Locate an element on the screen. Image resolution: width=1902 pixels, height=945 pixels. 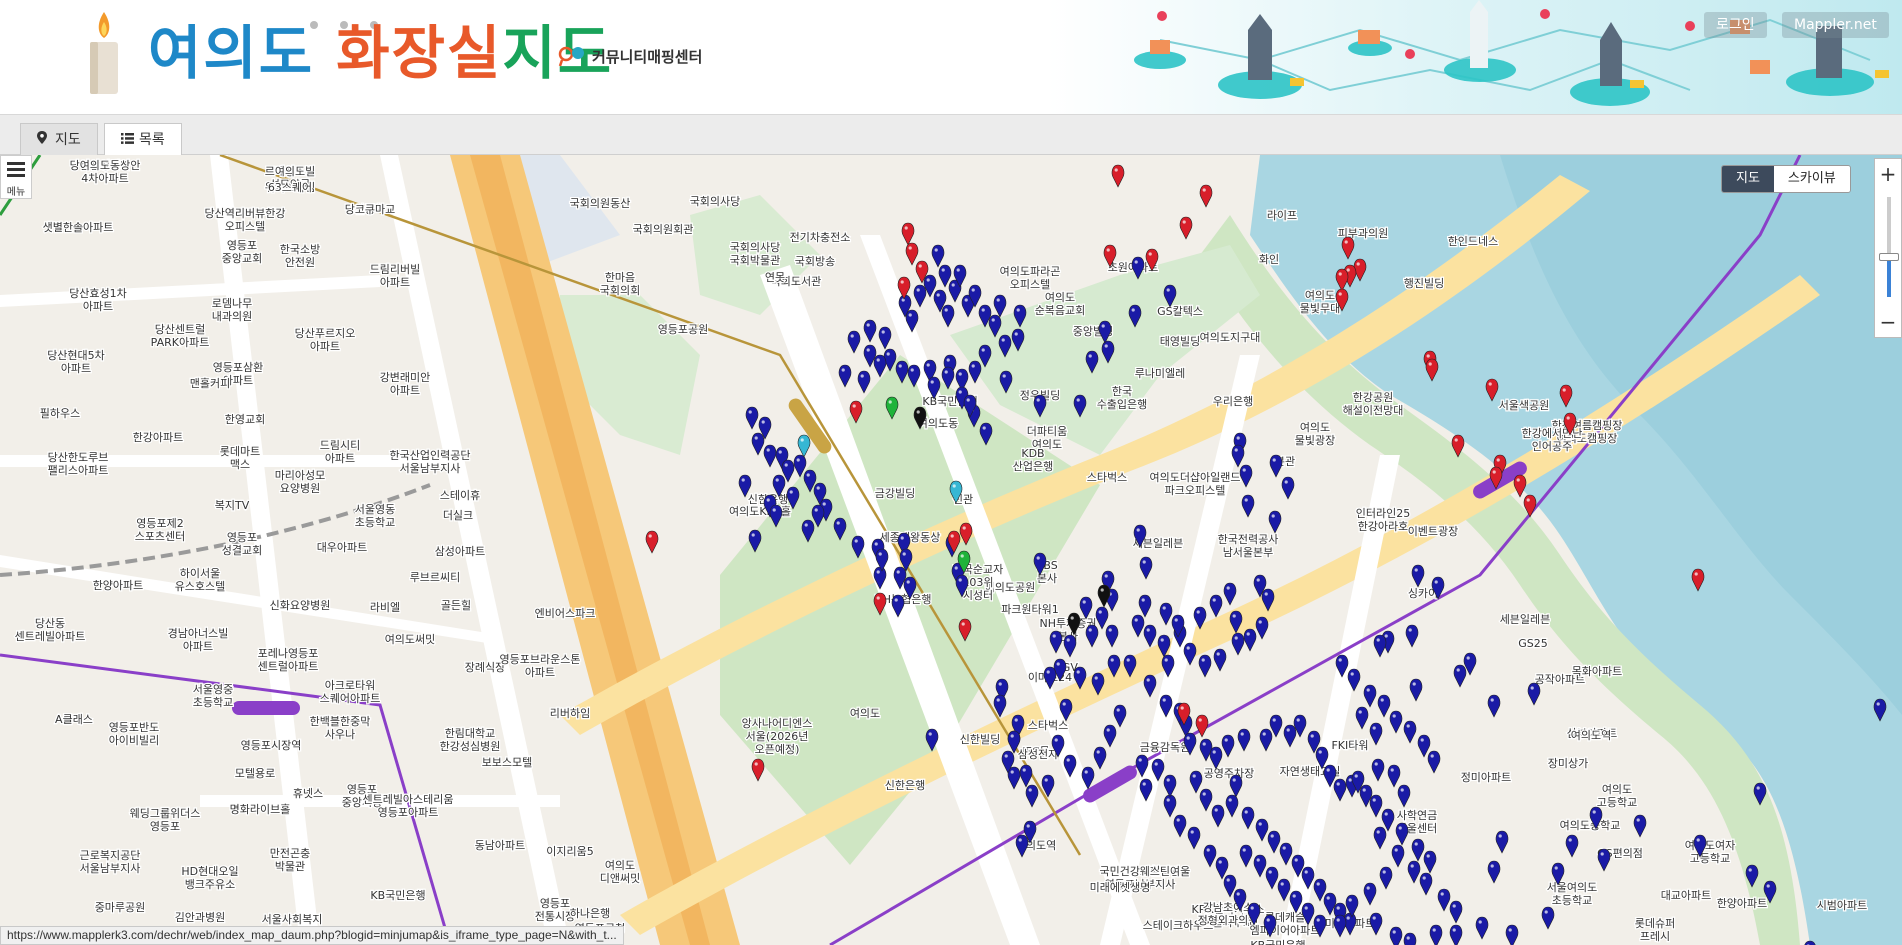
partner-name: 커뮤니티매핑센터 is located at coordinates (647, 56).